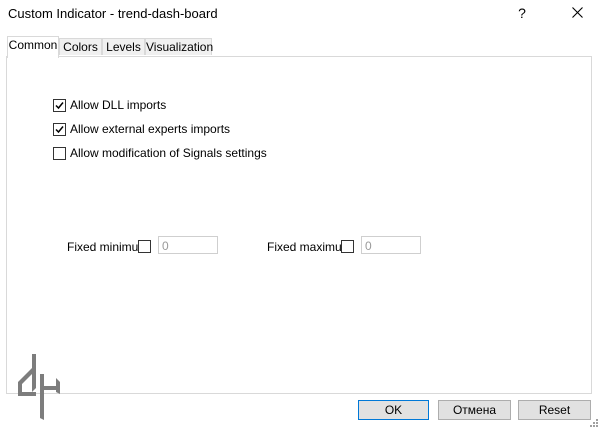 Image resolution: width=599 pixels, height=428 pixels. I want to click on fixed-minimum-checkbox, so click(144, 246).